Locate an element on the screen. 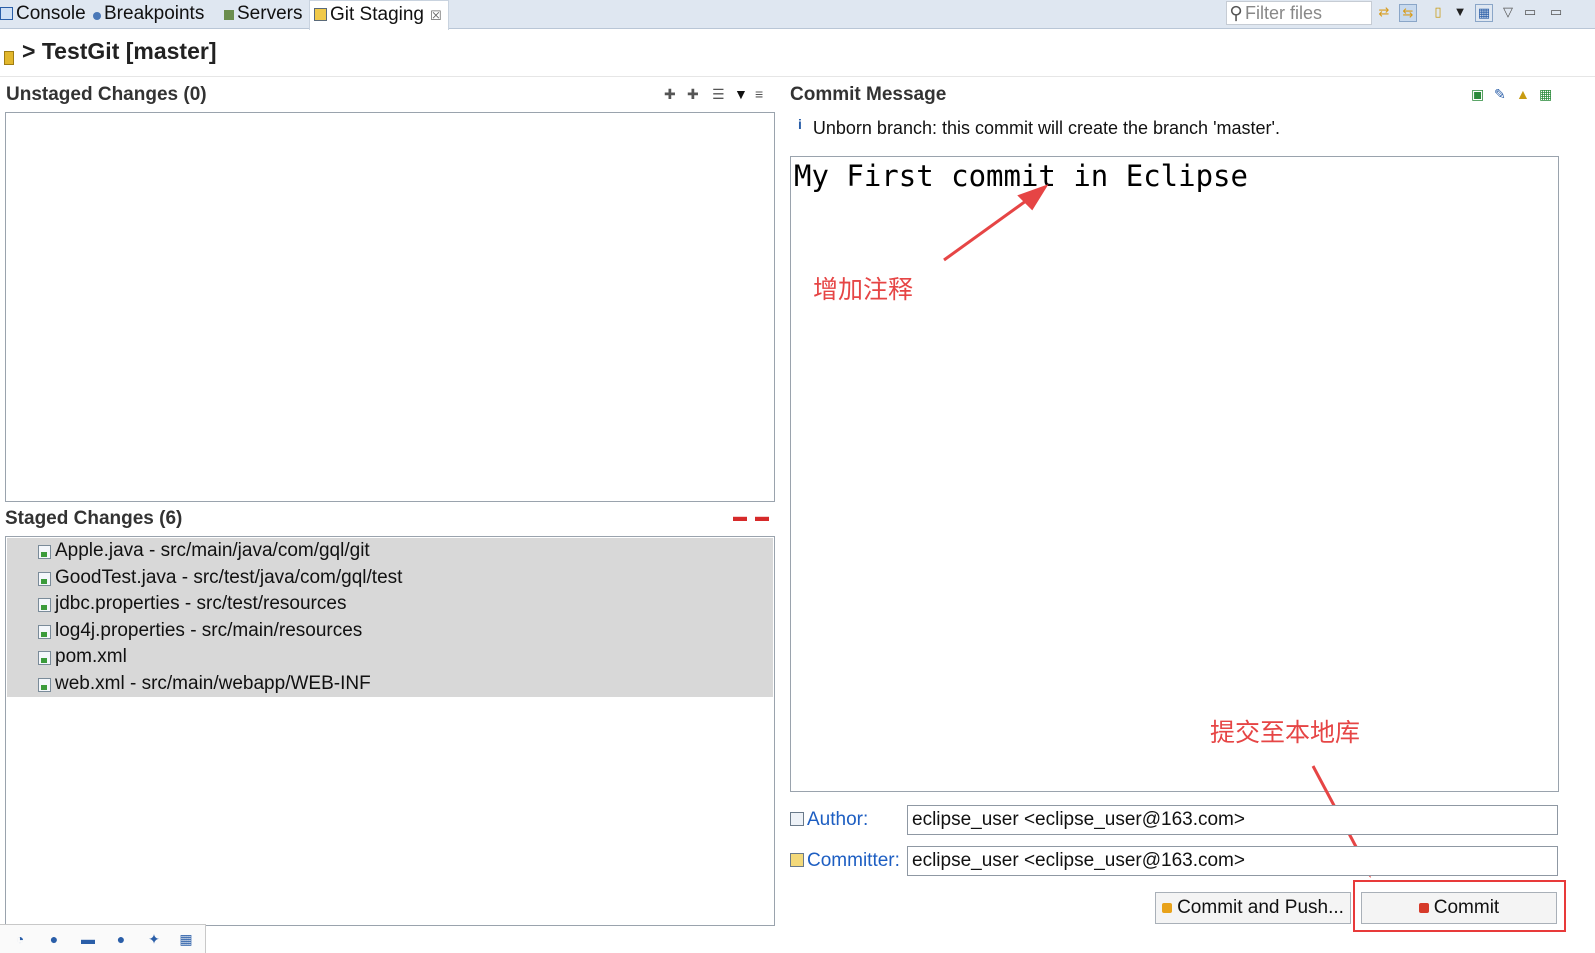 This screenshot has width=1595, height=953. author-field: eclipse_user <eclipse_user@163.com> is located at coordinates (1232, 820).